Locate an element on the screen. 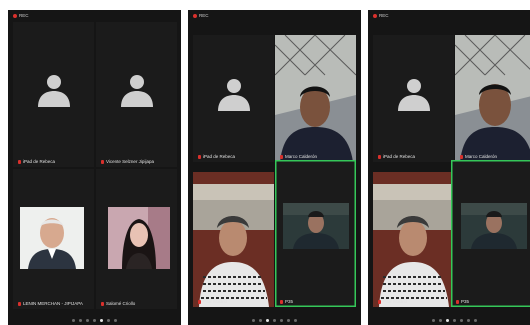  participant-tile: LENIN MERCHAN - JIPIJAPA is located at coordinates (53, 239).